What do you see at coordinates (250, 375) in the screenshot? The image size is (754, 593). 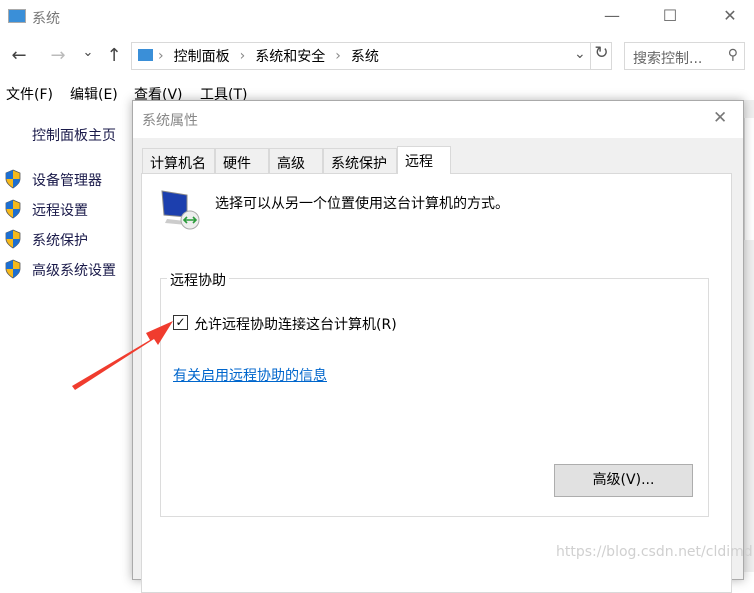 I see `remote-assistance-info-link: 有关启用远程协助的信息` at bounding box center [250, 375].